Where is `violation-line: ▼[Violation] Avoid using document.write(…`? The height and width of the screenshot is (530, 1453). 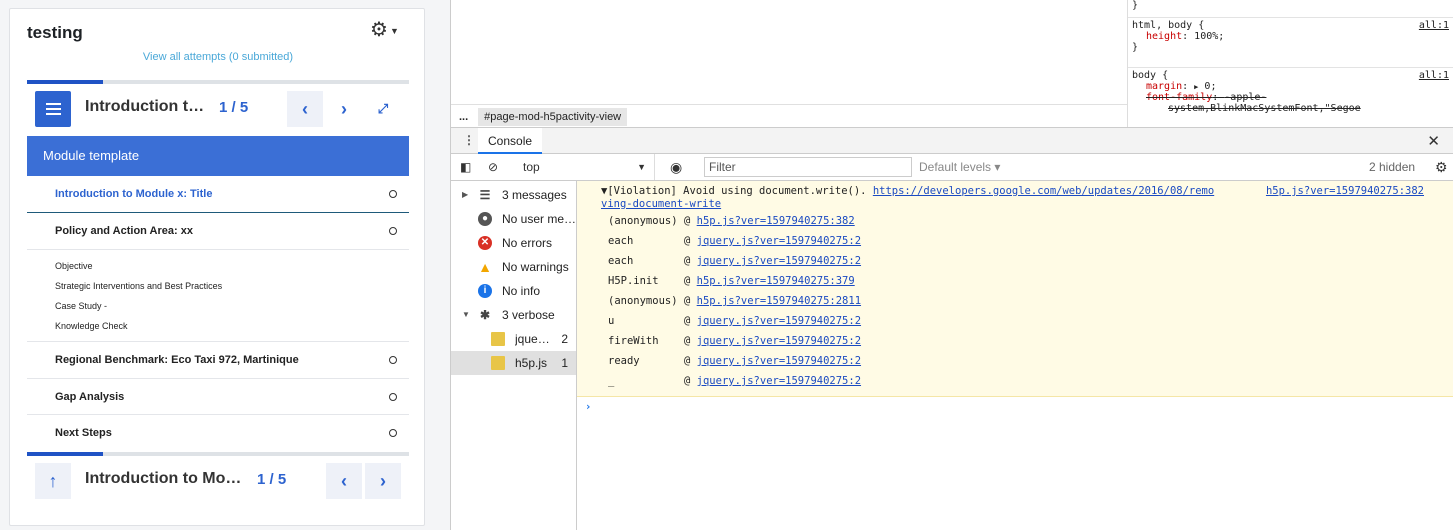 violation-line: ▼[Violation] Avoid using document.write(… is located at coordinates (907, 191).